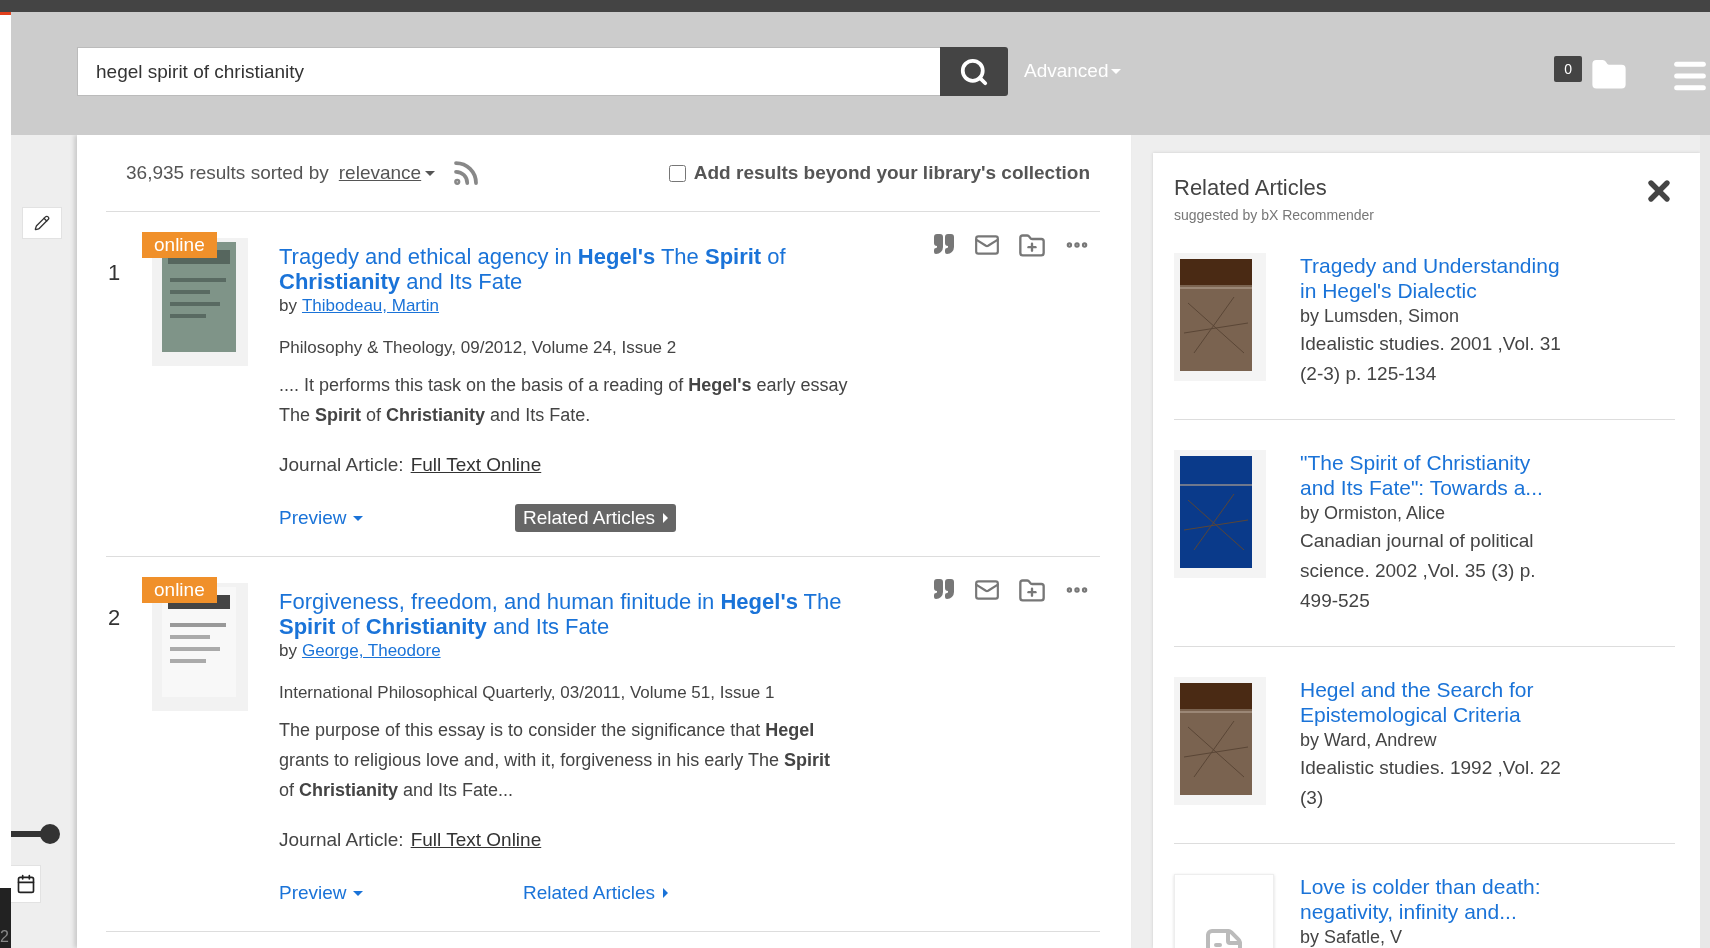 The width and height of the screenshot is (1710, 948). Describe the element at coordinates (1568, 69) in the screenshot. I see `folder-count: 0` at that location.